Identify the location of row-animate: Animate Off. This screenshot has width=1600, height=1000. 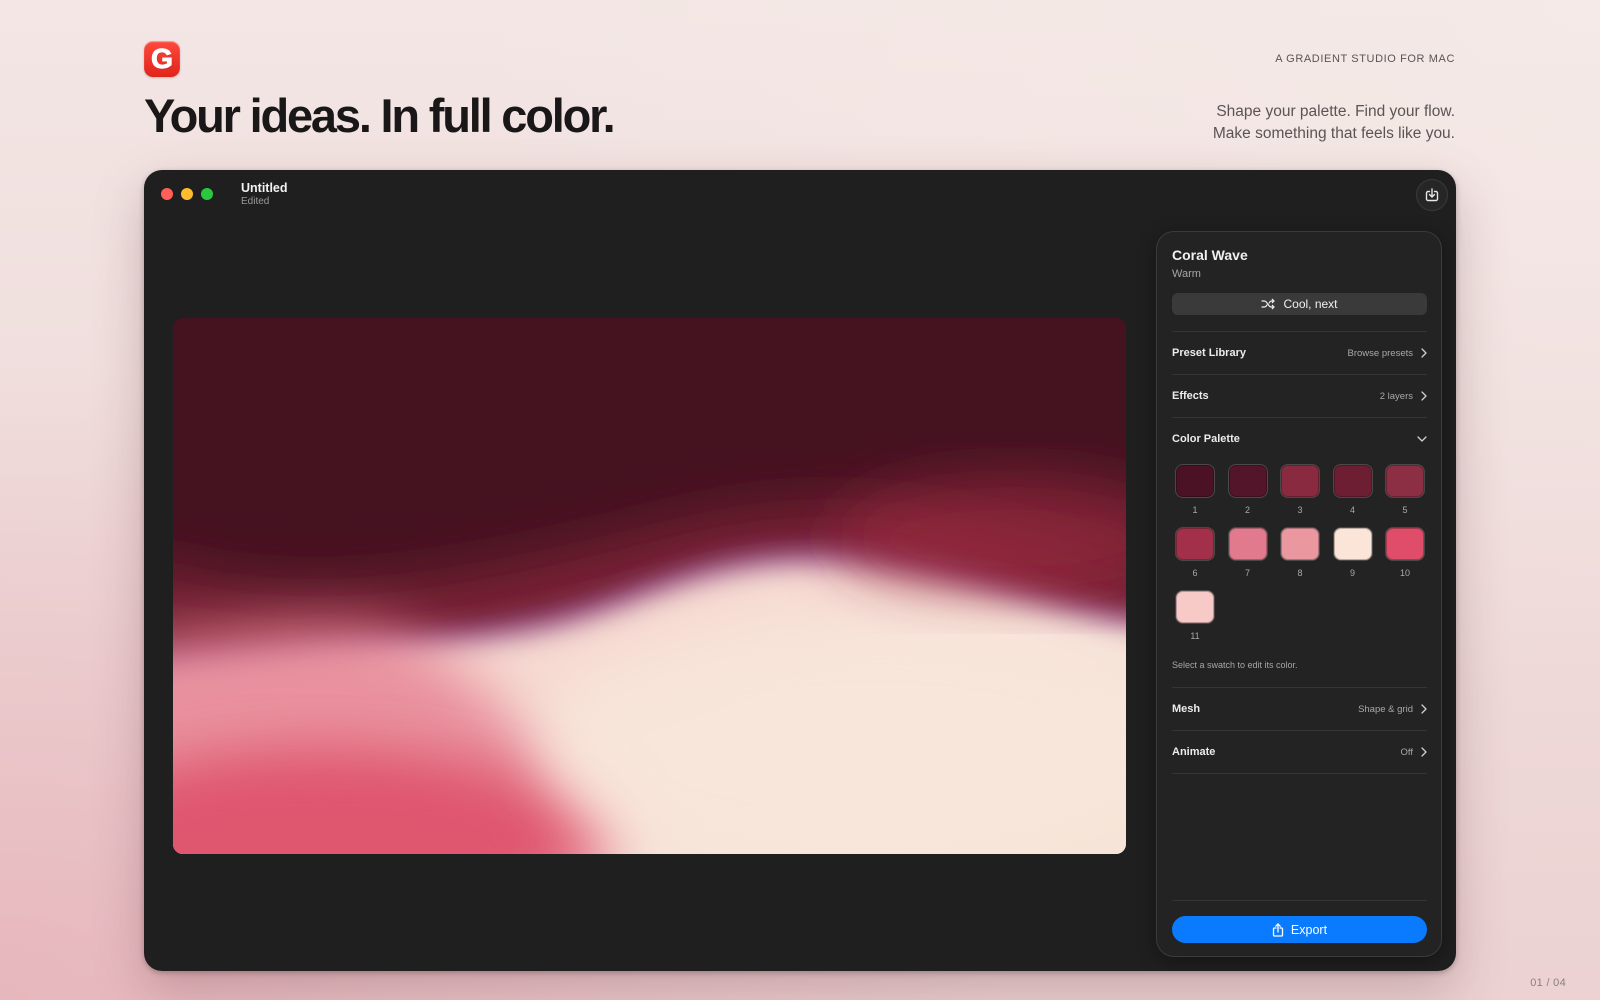
(1299, 751).